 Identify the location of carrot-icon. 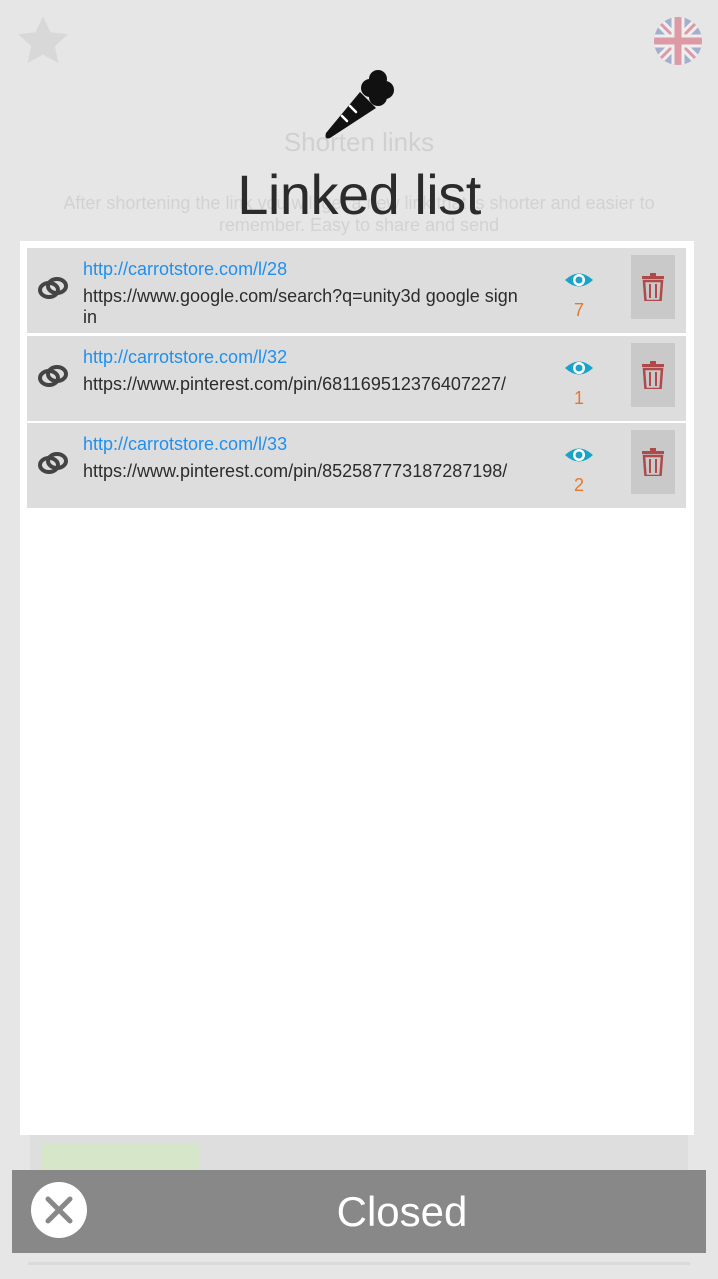
(359, 104).